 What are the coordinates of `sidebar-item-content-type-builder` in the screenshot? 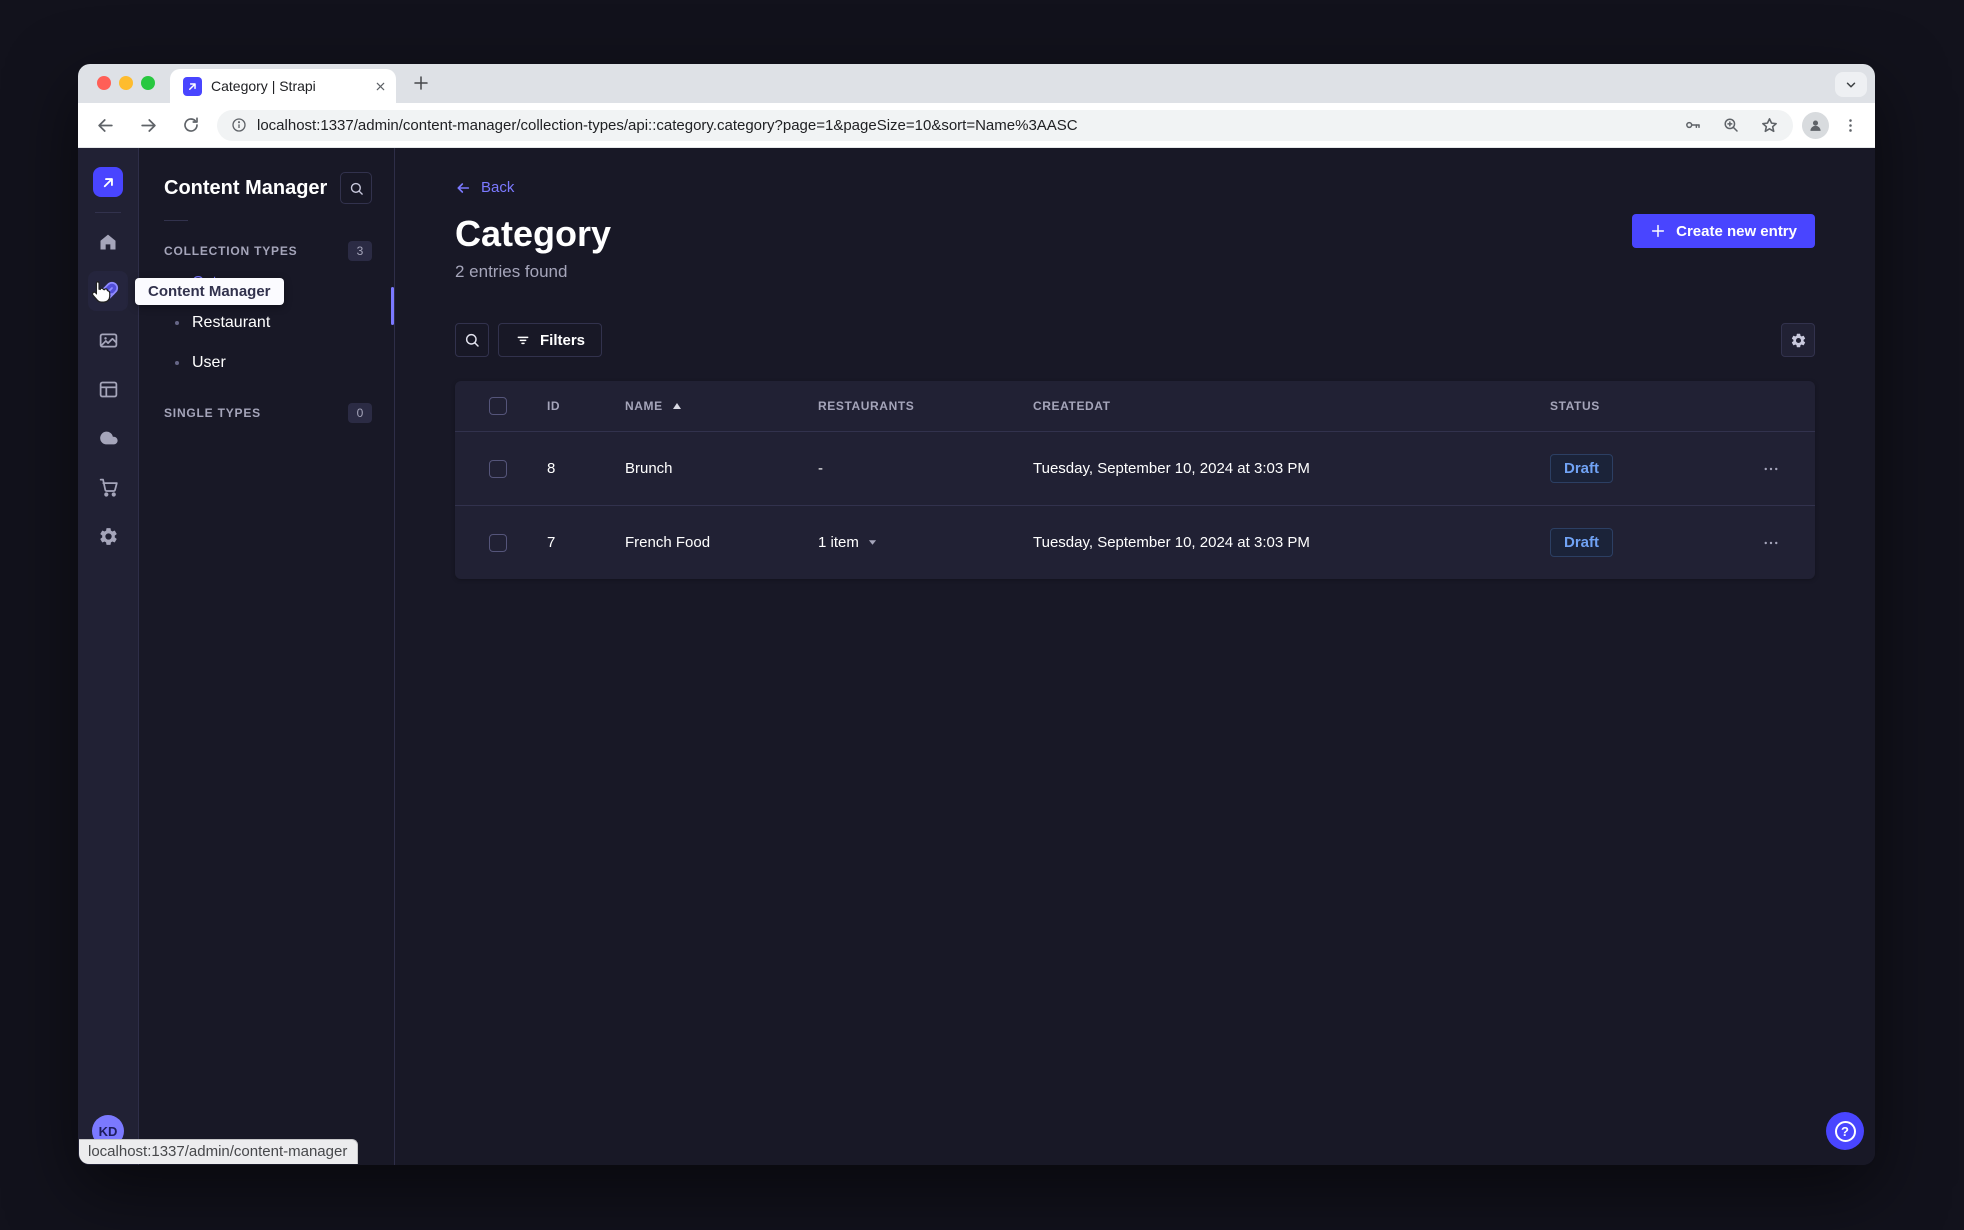 It's located at (108, 389).